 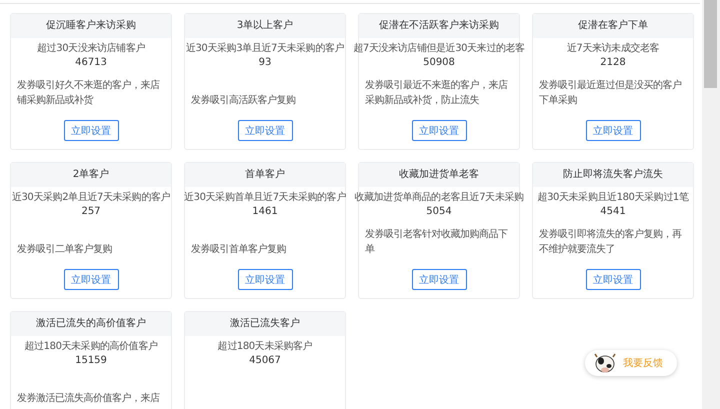 What do you see at coordinates (89, 93) in the screenshot?
I see `description-text: 发券吸引好久不来逛的客户，来店铺采购新品或补货` at bounding box center [89, 93].